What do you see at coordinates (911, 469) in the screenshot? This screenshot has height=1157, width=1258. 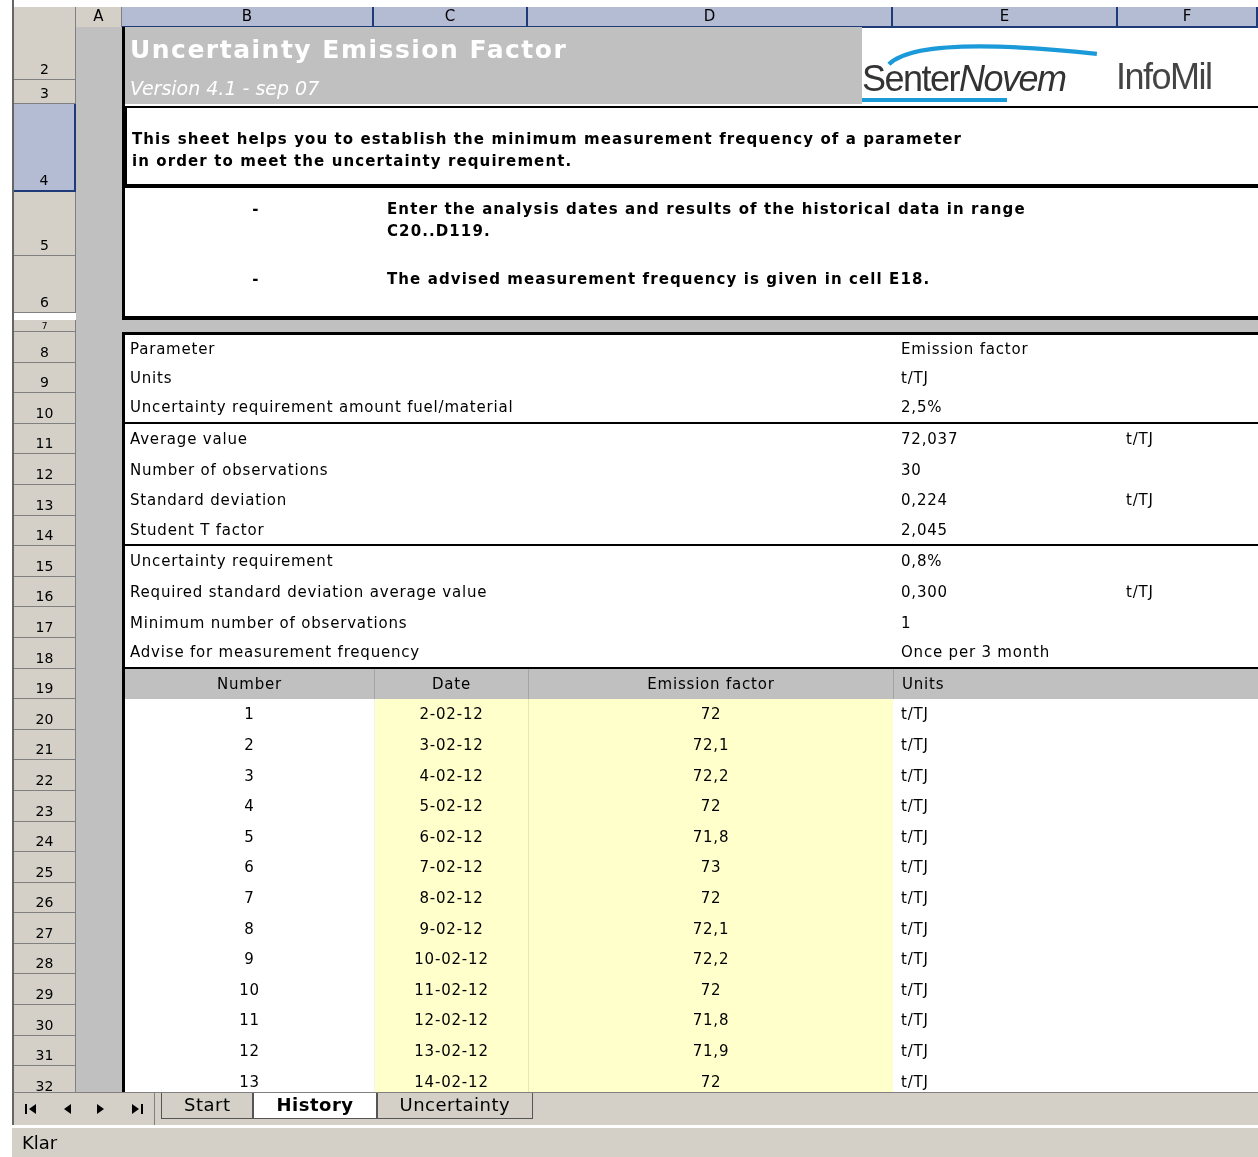 I see `parameter-value: 30` at bounding box center [911, 469].